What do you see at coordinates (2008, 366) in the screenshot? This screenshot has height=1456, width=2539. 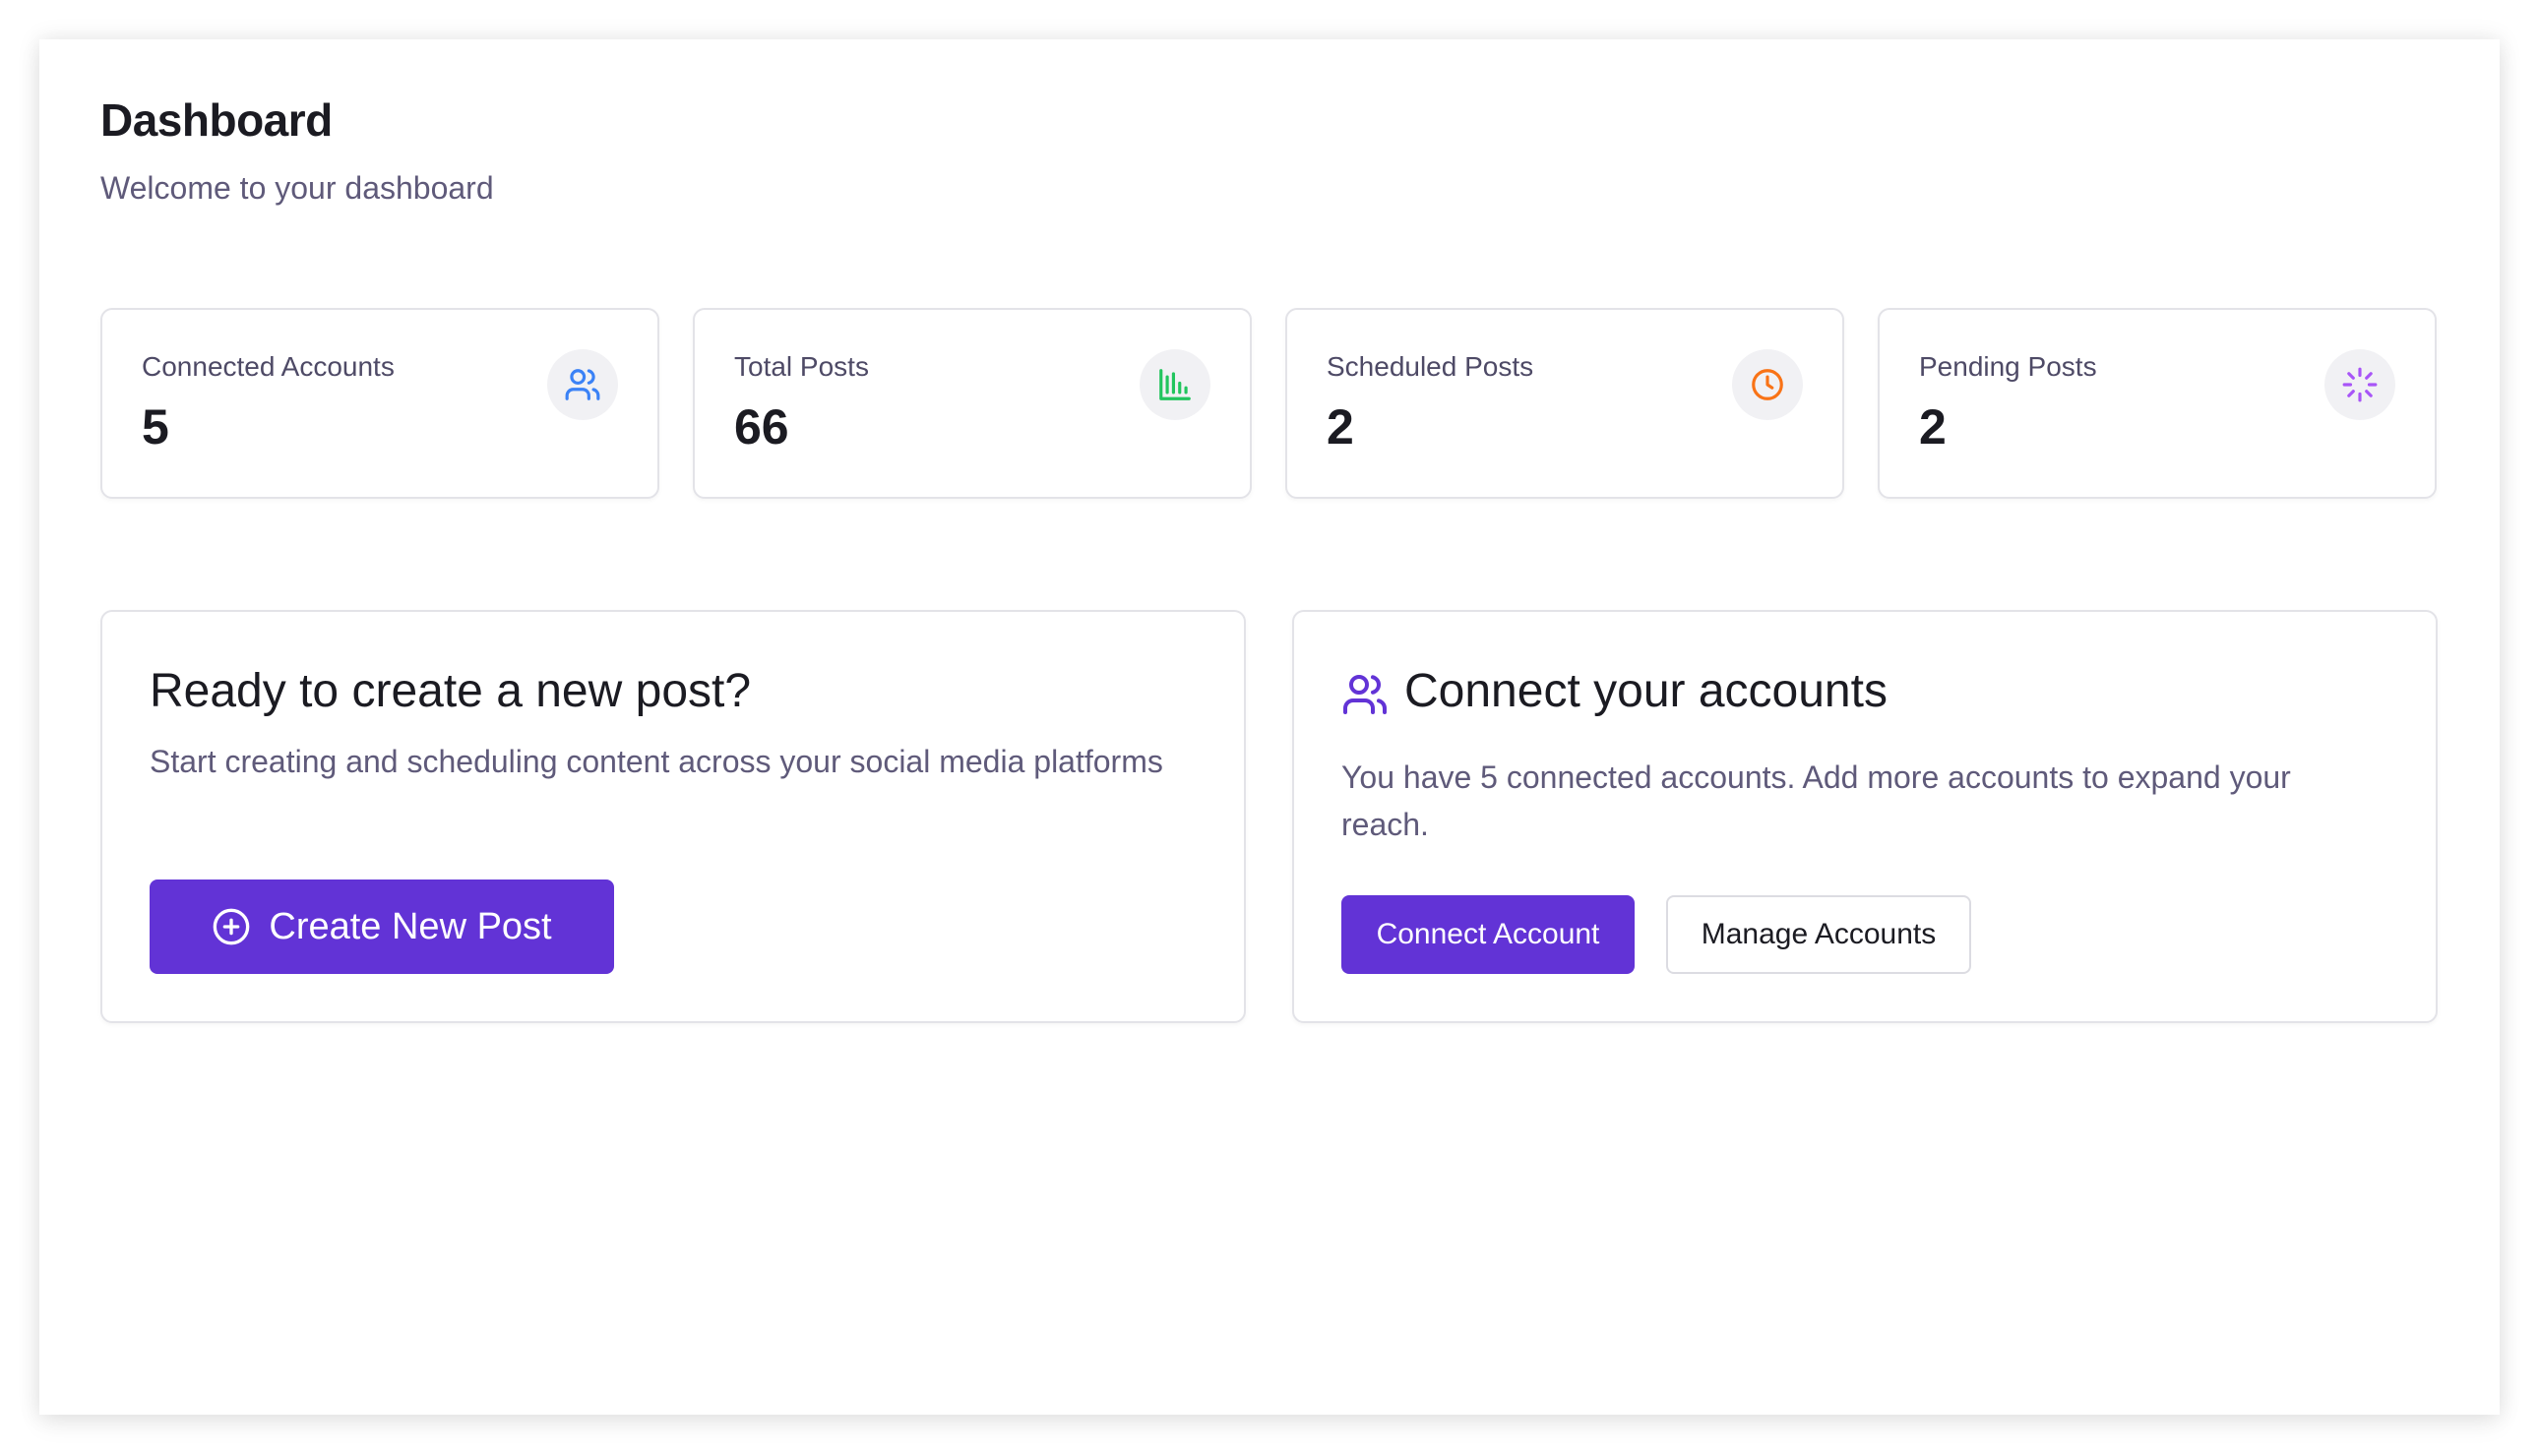 I see `stat-label: Pending Posts` at bounding box center [2008, 366].